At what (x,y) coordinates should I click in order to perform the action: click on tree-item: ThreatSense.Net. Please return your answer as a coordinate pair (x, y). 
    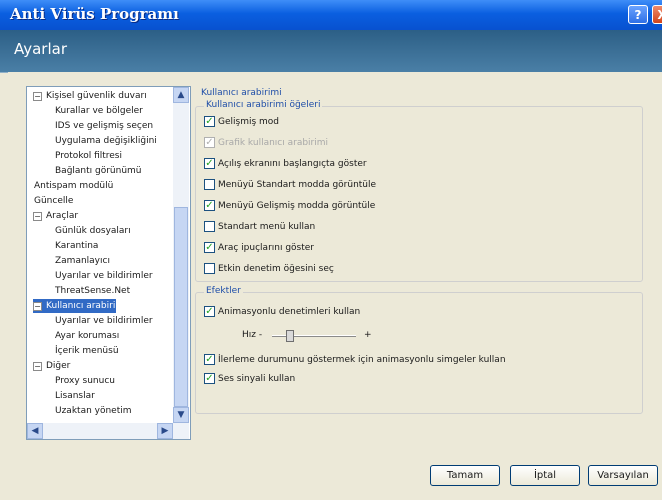
    Looking at the image, I should click on (92, 291).